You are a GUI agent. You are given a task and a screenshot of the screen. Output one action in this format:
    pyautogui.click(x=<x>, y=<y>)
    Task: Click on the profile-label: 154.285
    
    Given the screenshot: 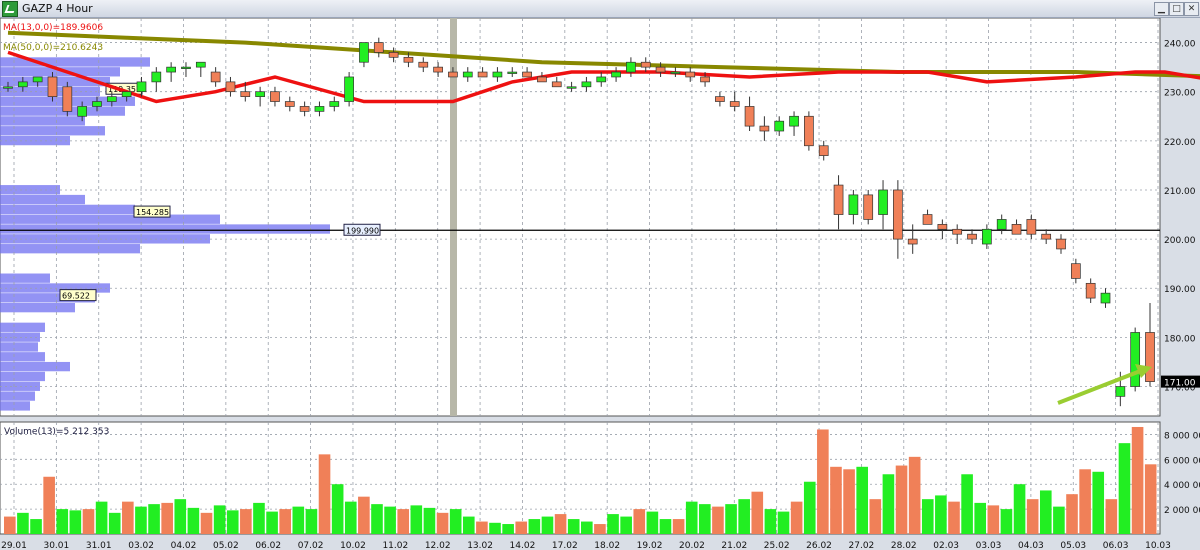 What is the action you would take?
    pyautogui.click(x=152, y=212)
    